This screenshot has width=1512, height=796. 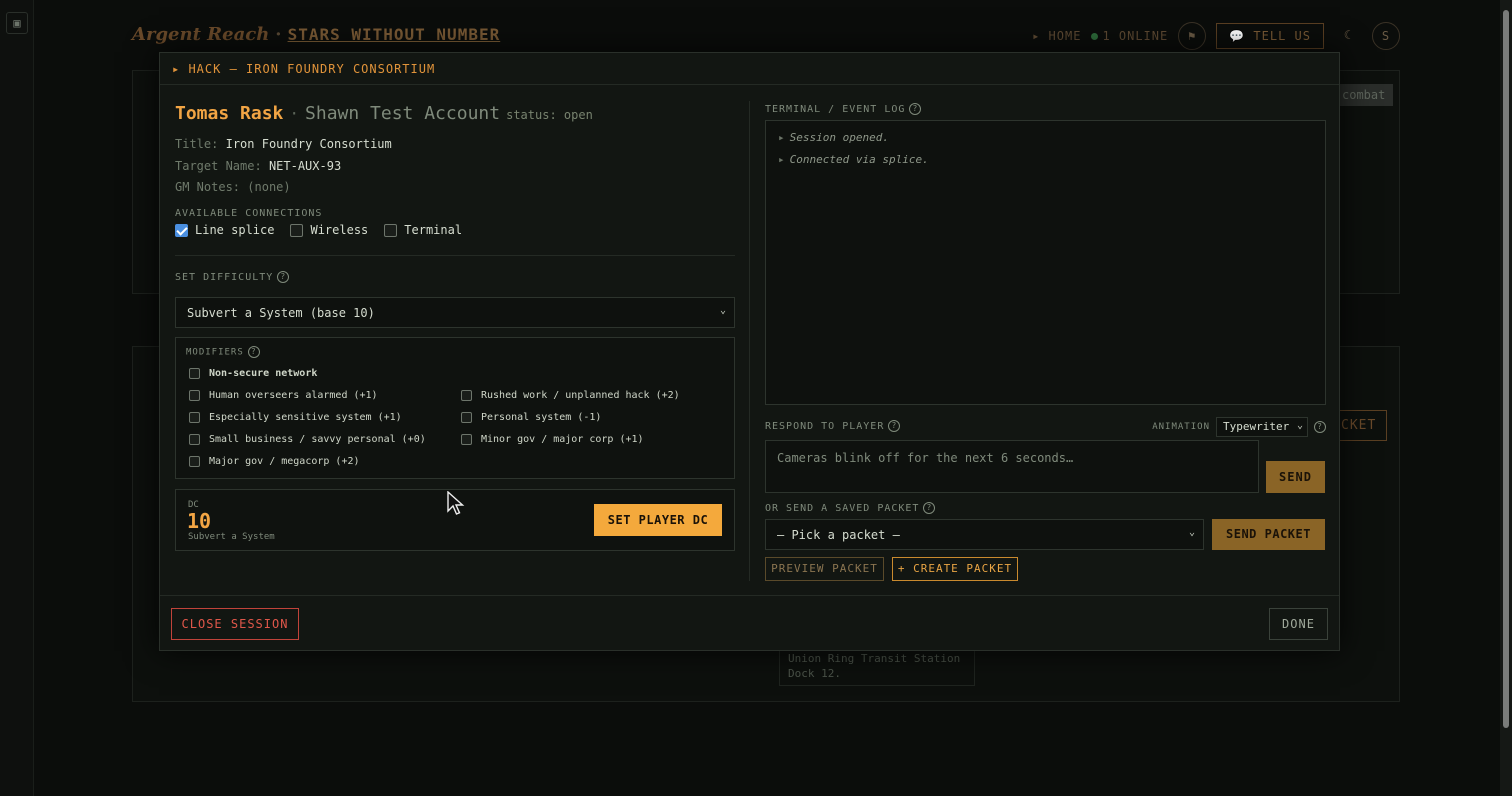 What do you see at coordinates (955, 569) in the screenshot?
I see `create-packet-button: + CREATE PACKET` at bounding box center [955, 569].